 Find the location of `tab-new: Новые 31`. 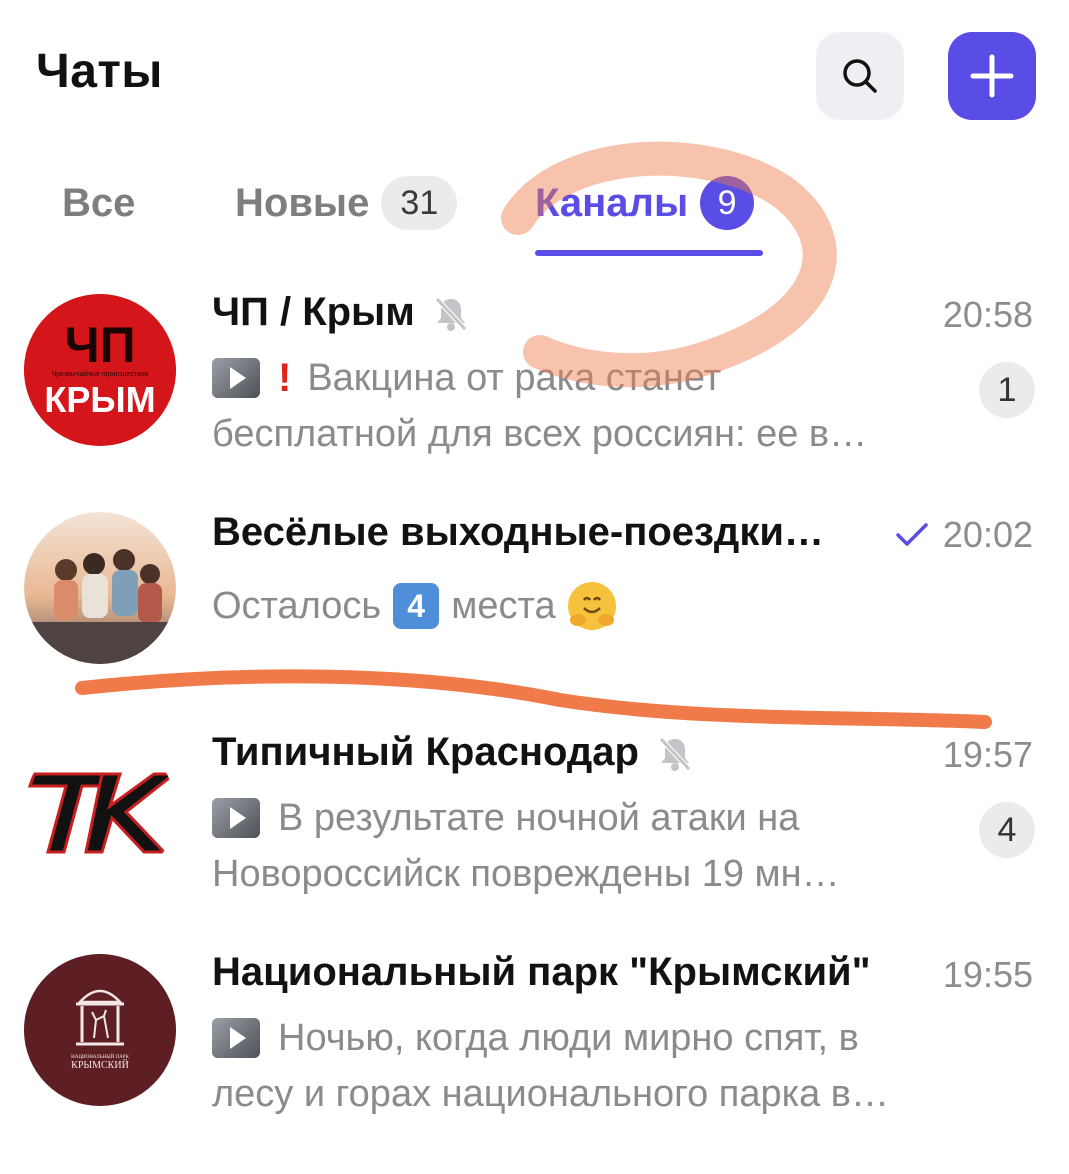

tab-new: Новые 31 is located at coordinates (346, 203).